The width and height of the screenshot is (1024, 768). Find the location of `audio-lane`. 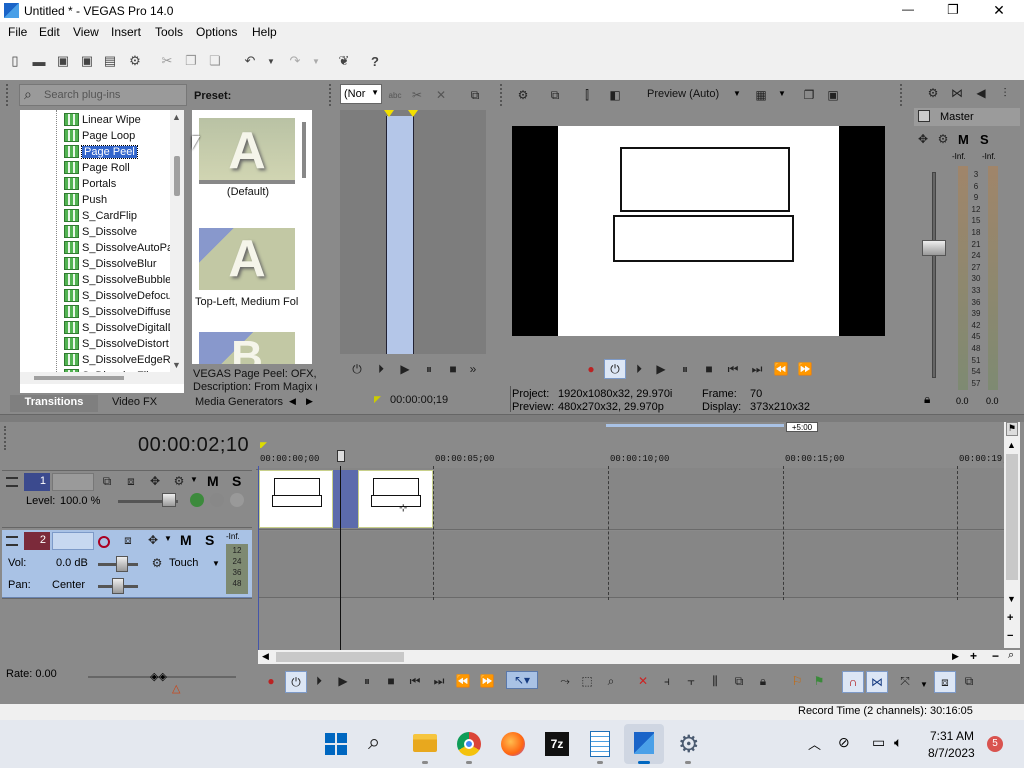

audio-lane is located at coordinates (631, 564).